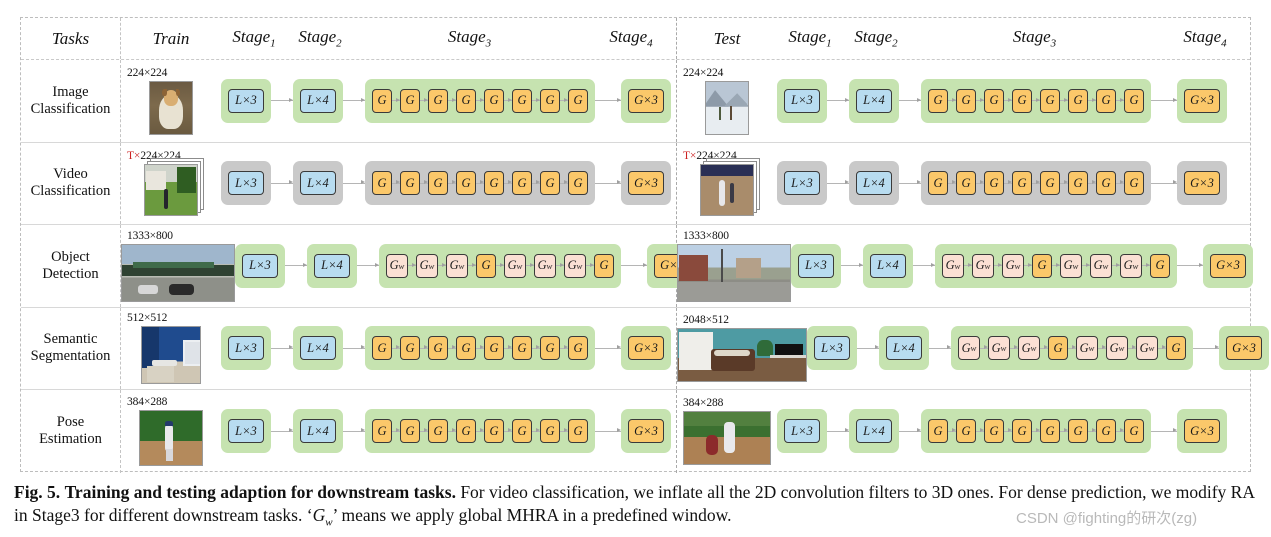  I want to click on block-stage3-5: Gw, so click(1087, 348).